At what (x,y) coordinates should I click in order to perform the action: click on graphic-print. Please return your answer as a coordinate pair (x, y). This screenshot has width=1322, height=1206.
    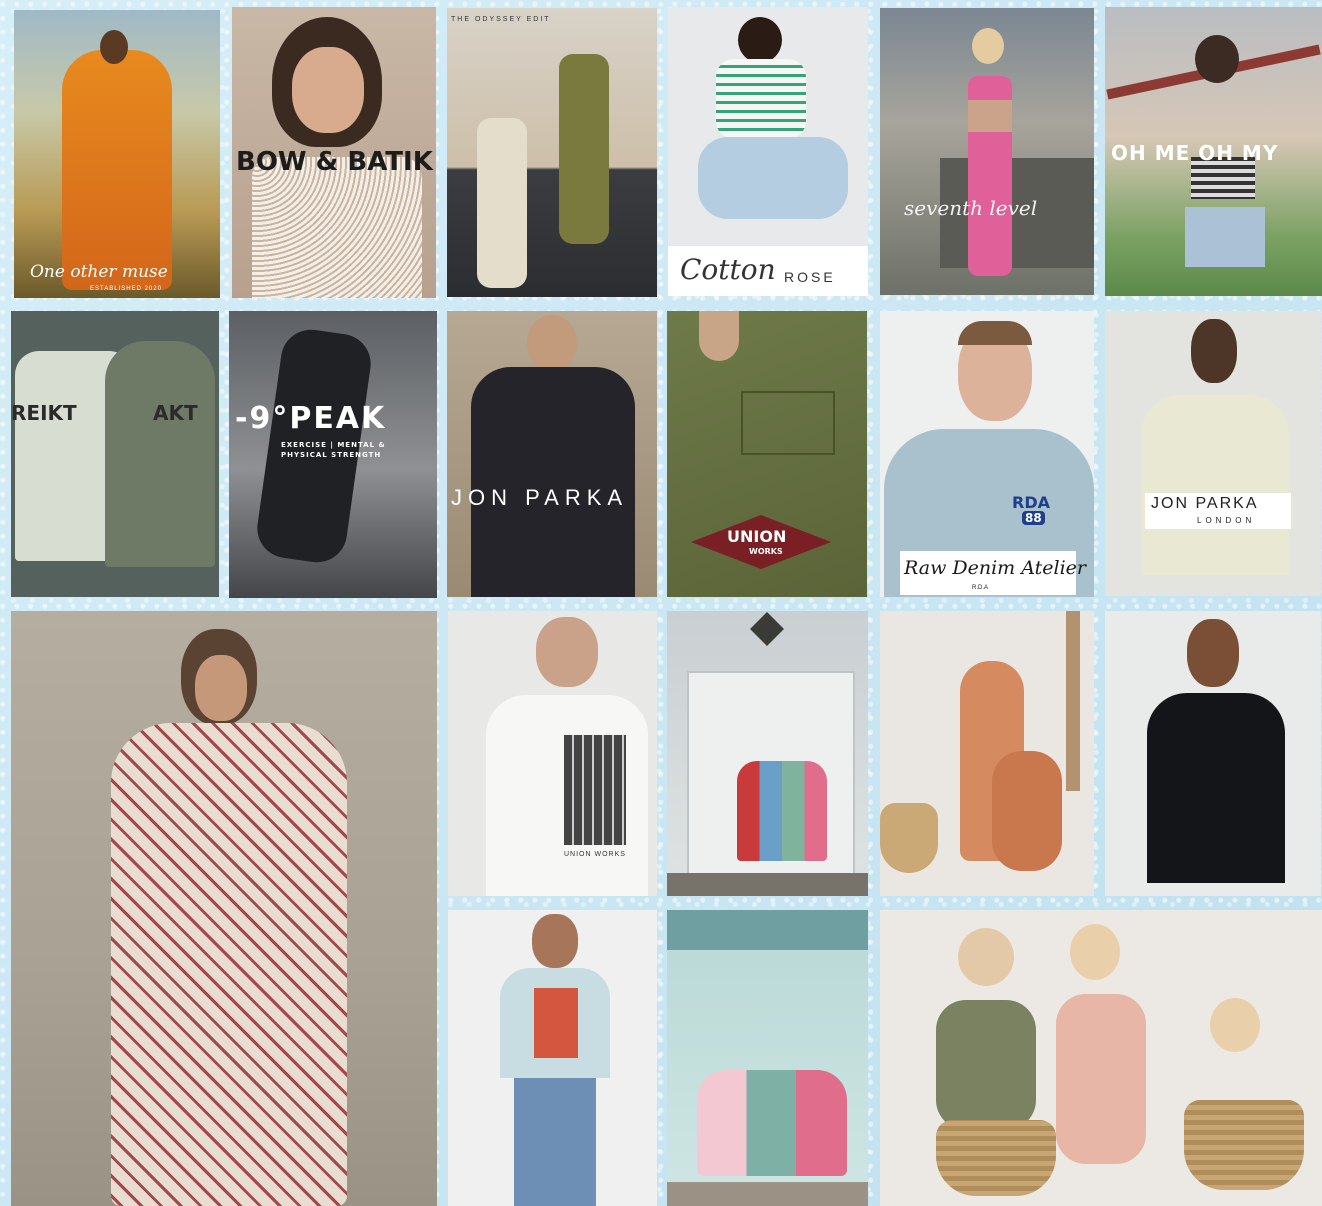
    Looking at the image, I should click on (595, 790).